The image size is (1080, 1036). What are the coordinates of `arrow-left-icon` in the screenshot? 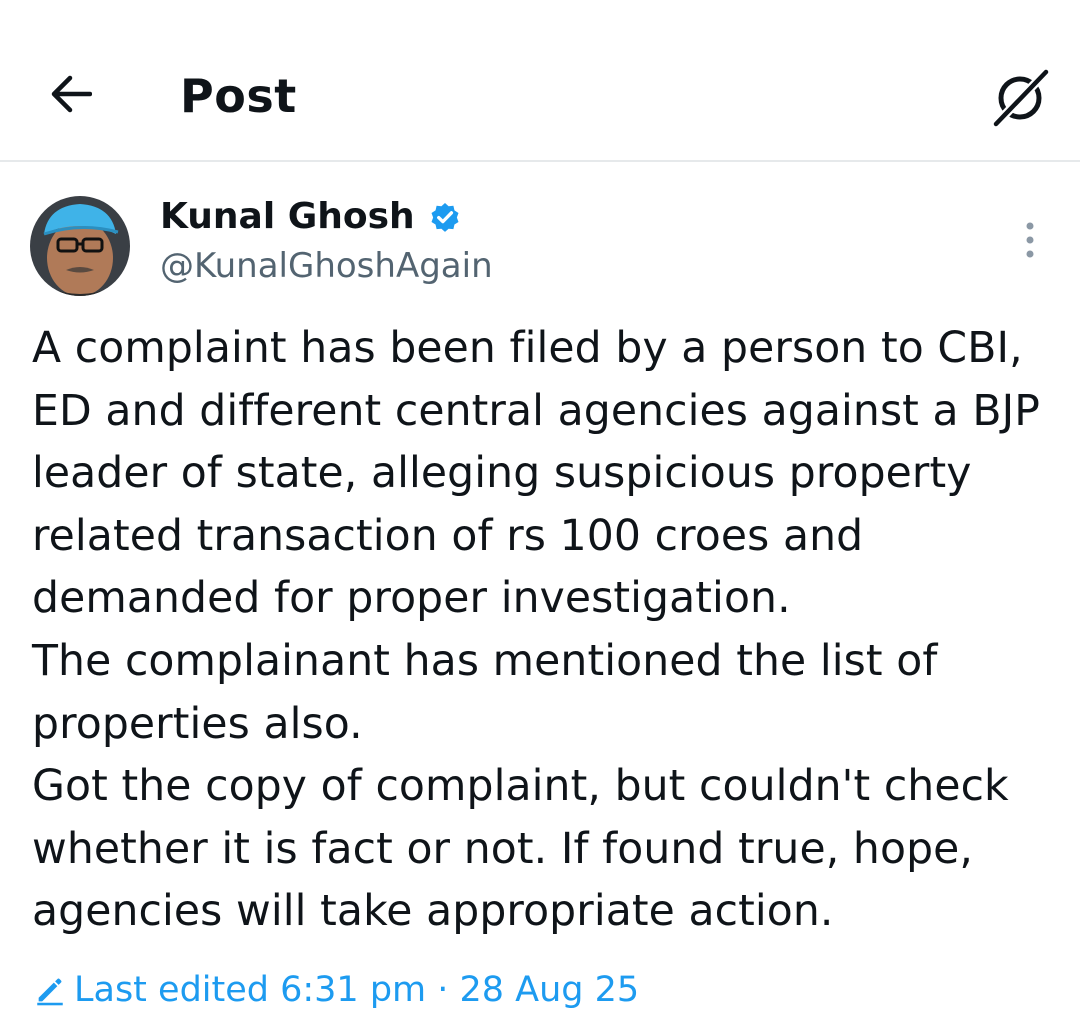 It's located at (71, 94).